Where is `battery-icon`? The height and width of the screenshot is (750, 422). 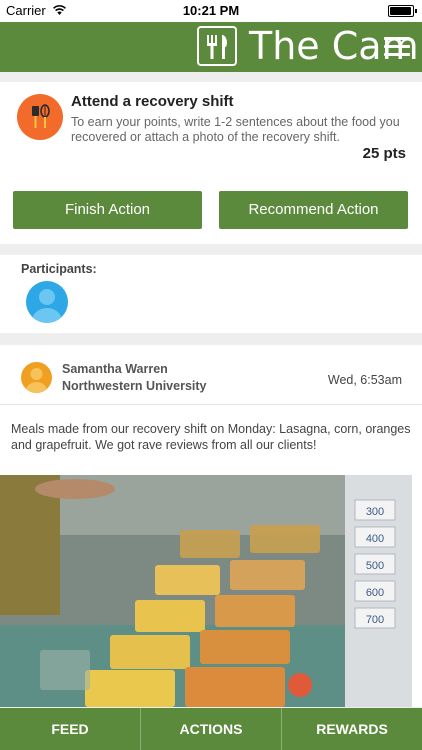 battery-icon is located at coordinates (402, 11).